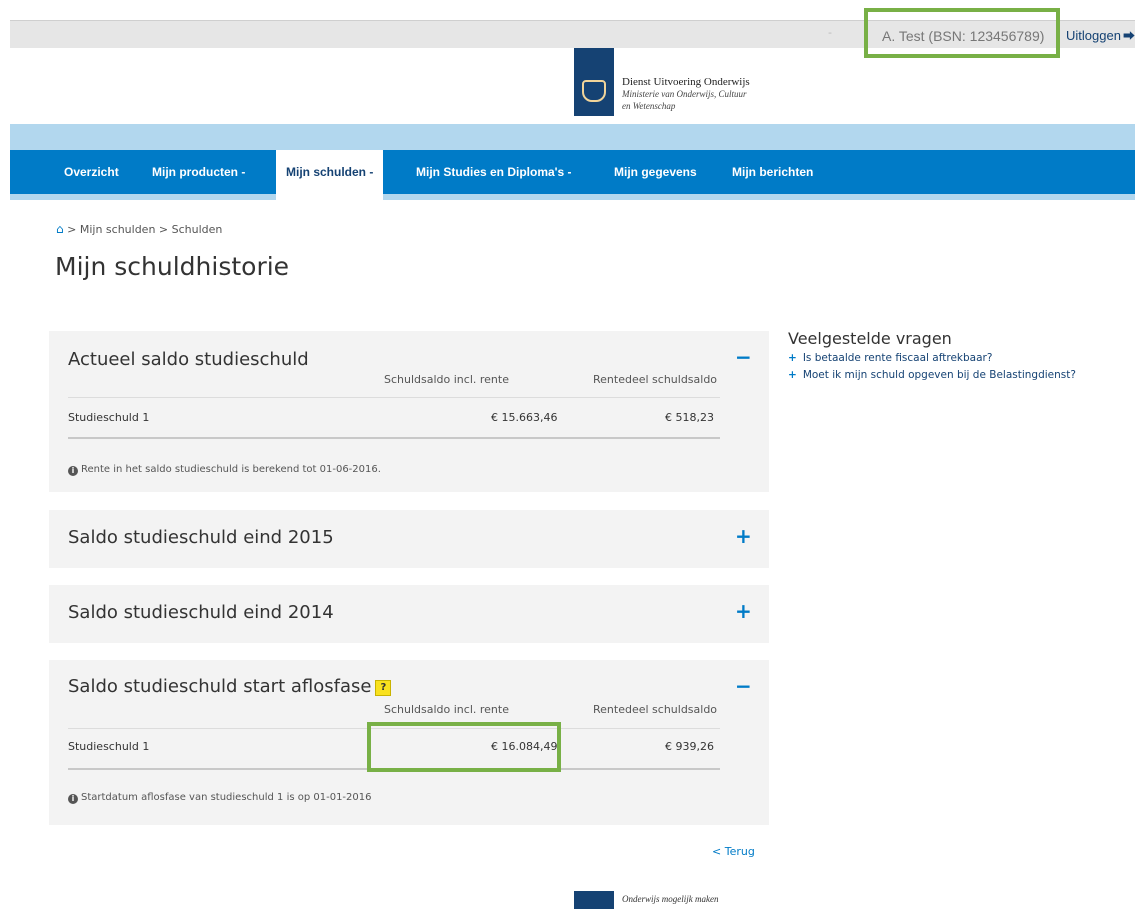  I want to click on panel-title: Saldo studieschuld start aflosfase?, so click(230, 686).